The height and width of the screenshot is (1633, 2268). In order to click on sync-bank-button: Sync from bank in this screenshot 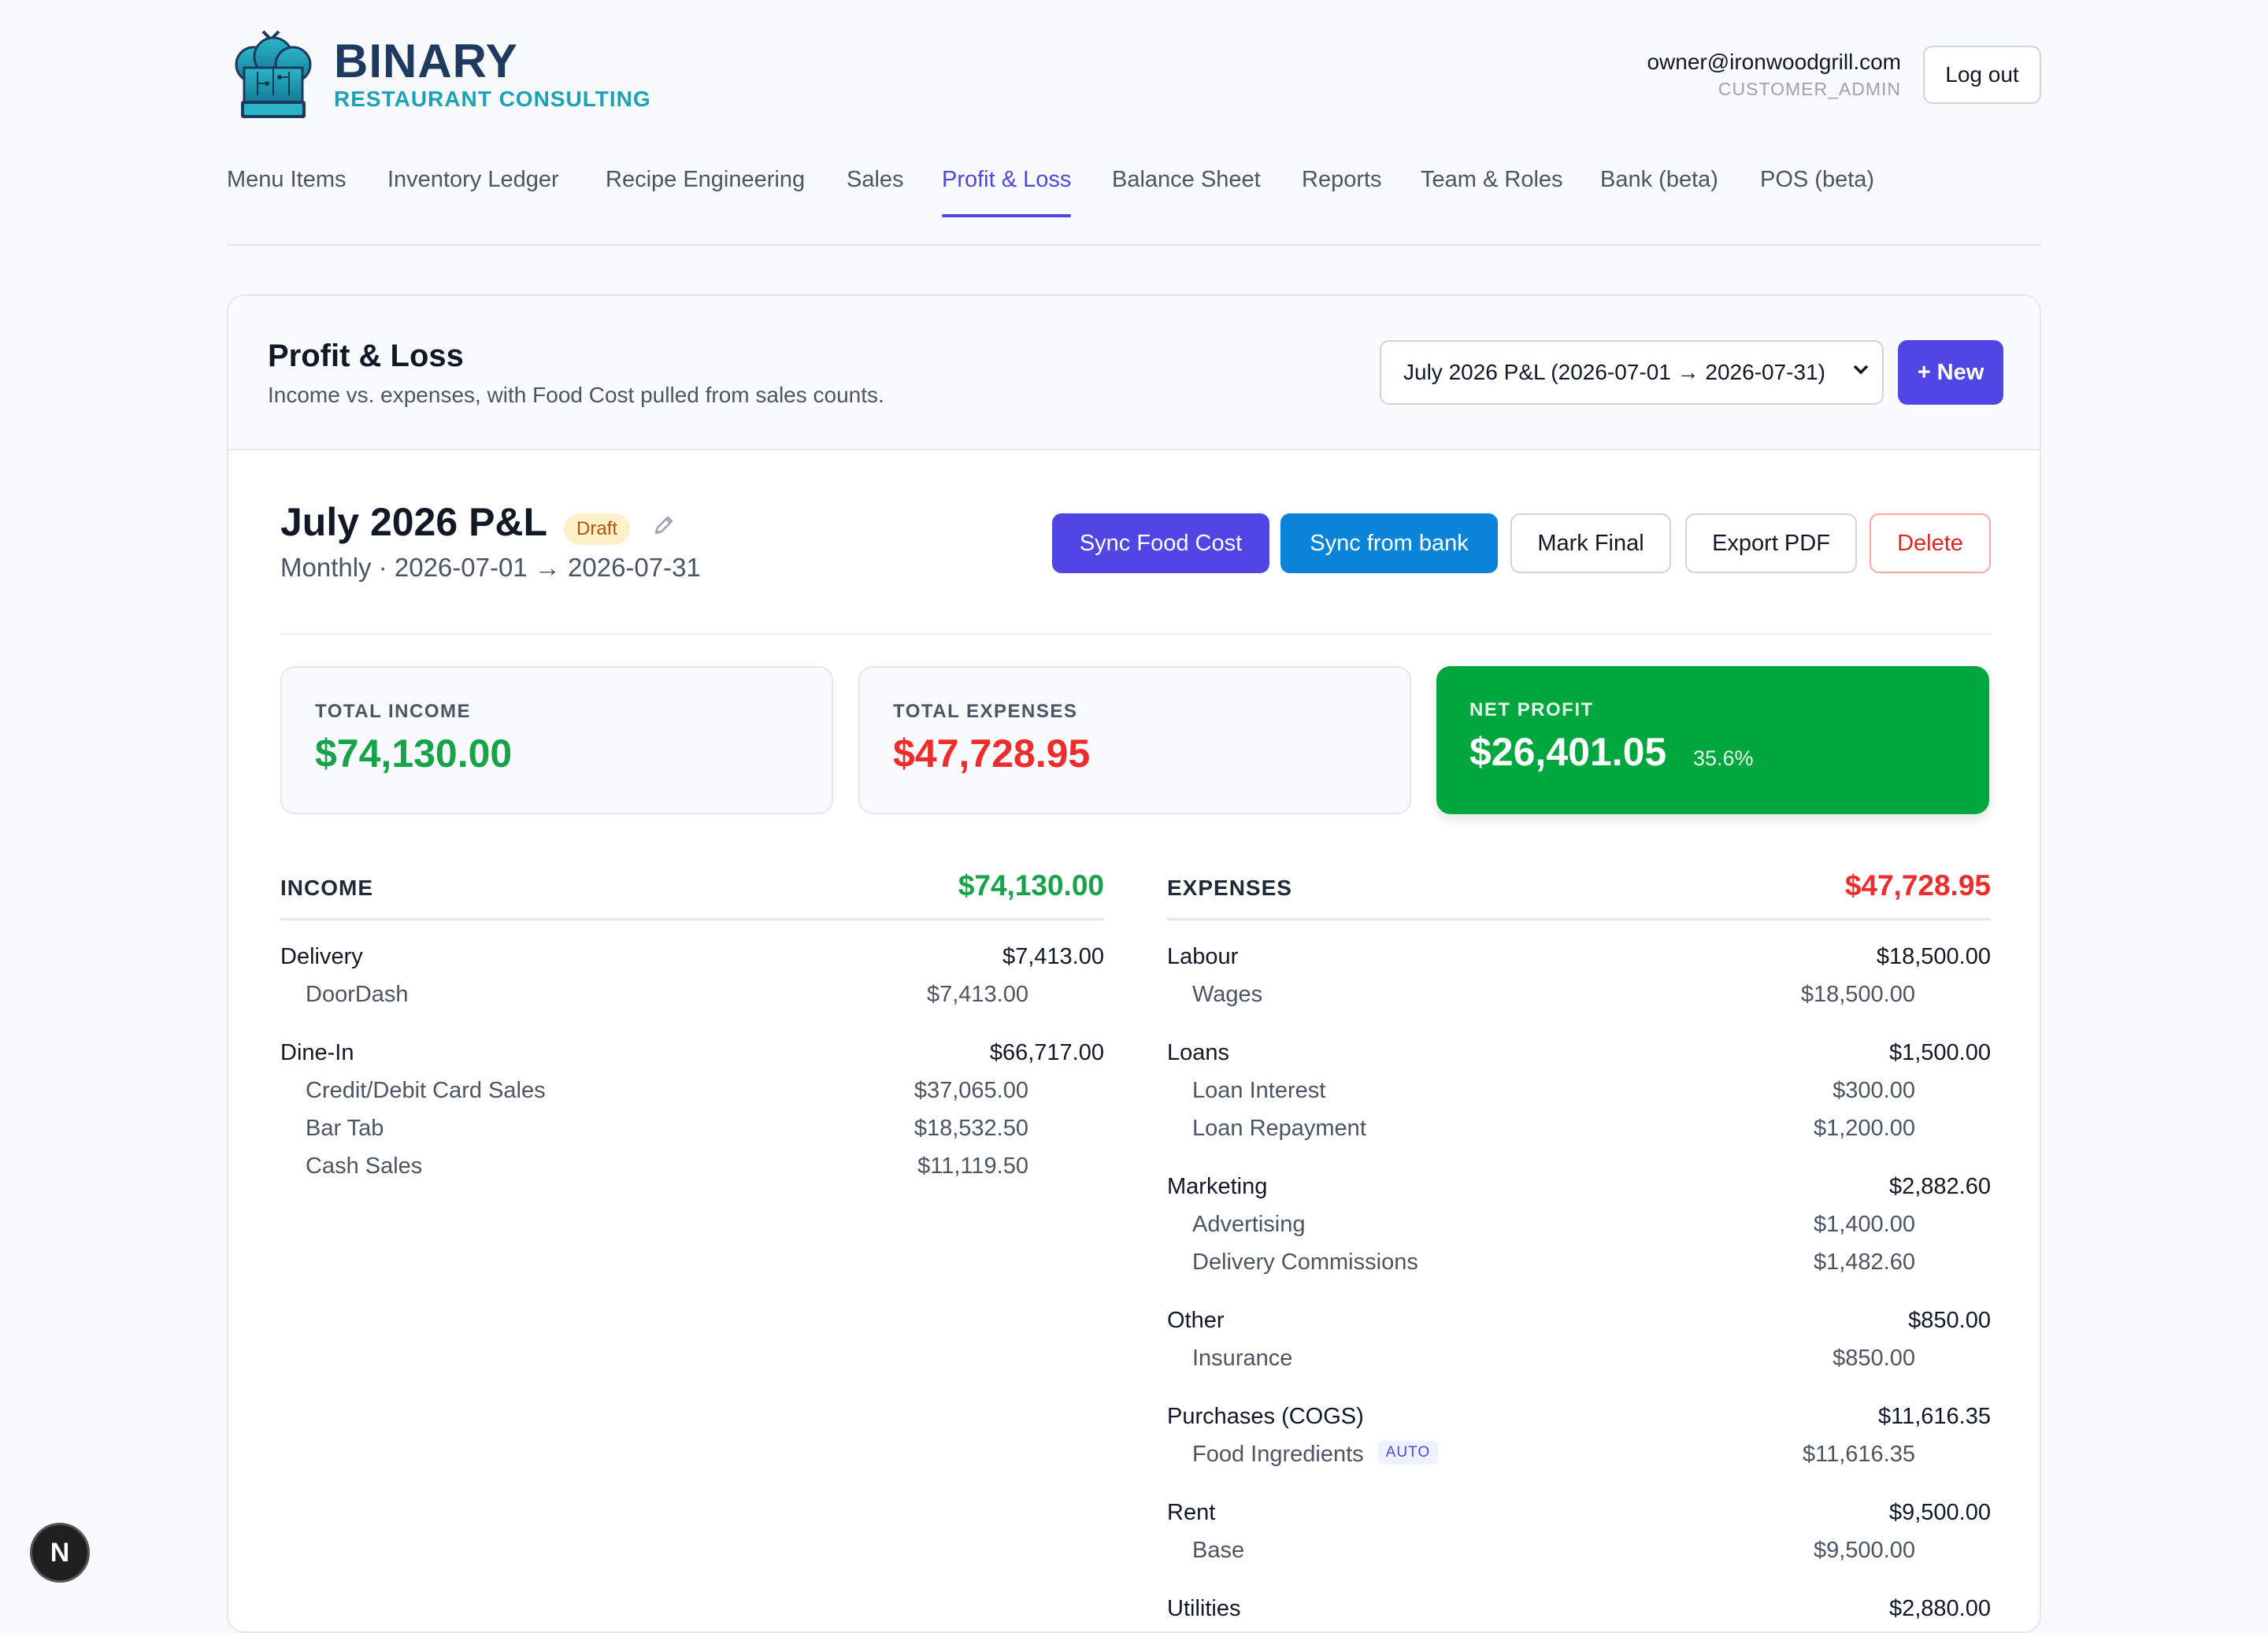, I will do `click(1389, 543)`.